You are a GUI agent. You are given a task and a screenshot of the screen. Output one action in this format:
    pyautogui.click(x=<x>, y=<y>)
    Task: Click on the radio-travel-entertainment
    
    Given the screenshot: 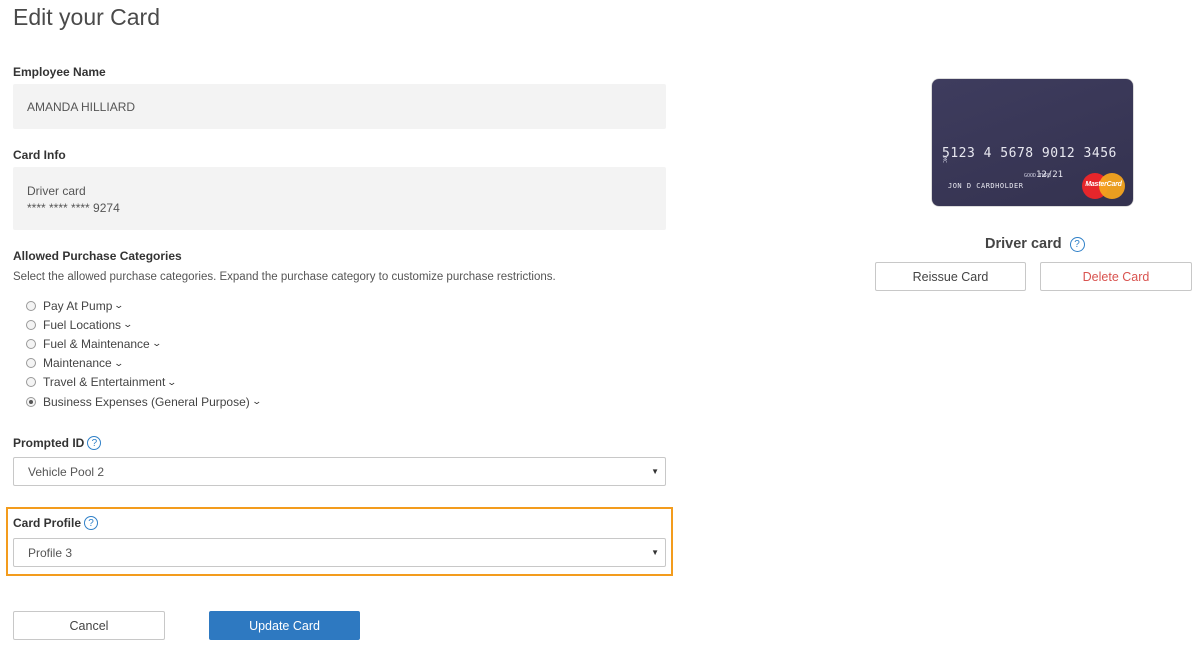 What is the action you would take?
    pyautogui.click(x=31, y=382)
    